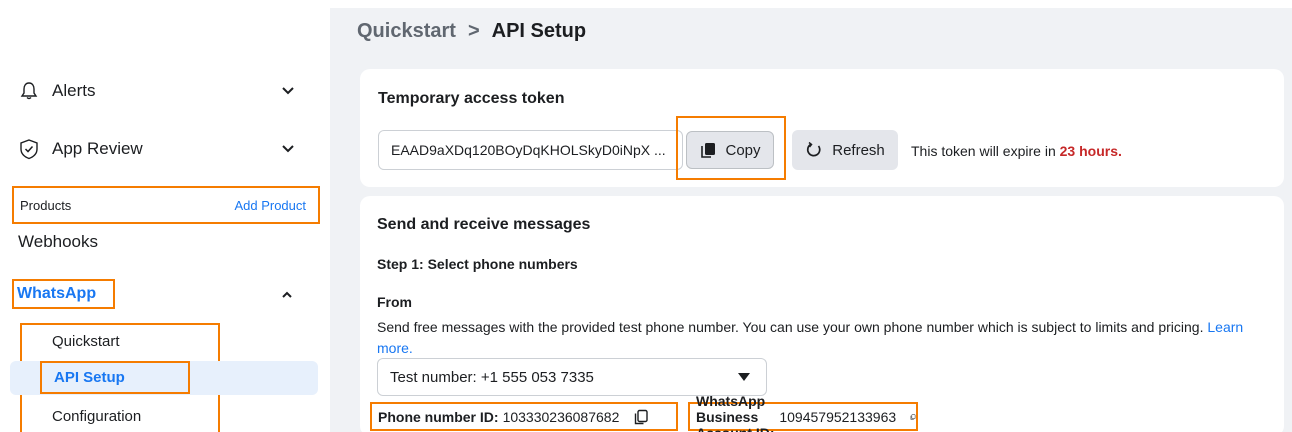 This screenshot has width=1292, height=432. What do you see at coordinates (168, 91) in the screenshot?
I see `sidebar-item-alerts: Alerts` at bounding box center [168, 91].